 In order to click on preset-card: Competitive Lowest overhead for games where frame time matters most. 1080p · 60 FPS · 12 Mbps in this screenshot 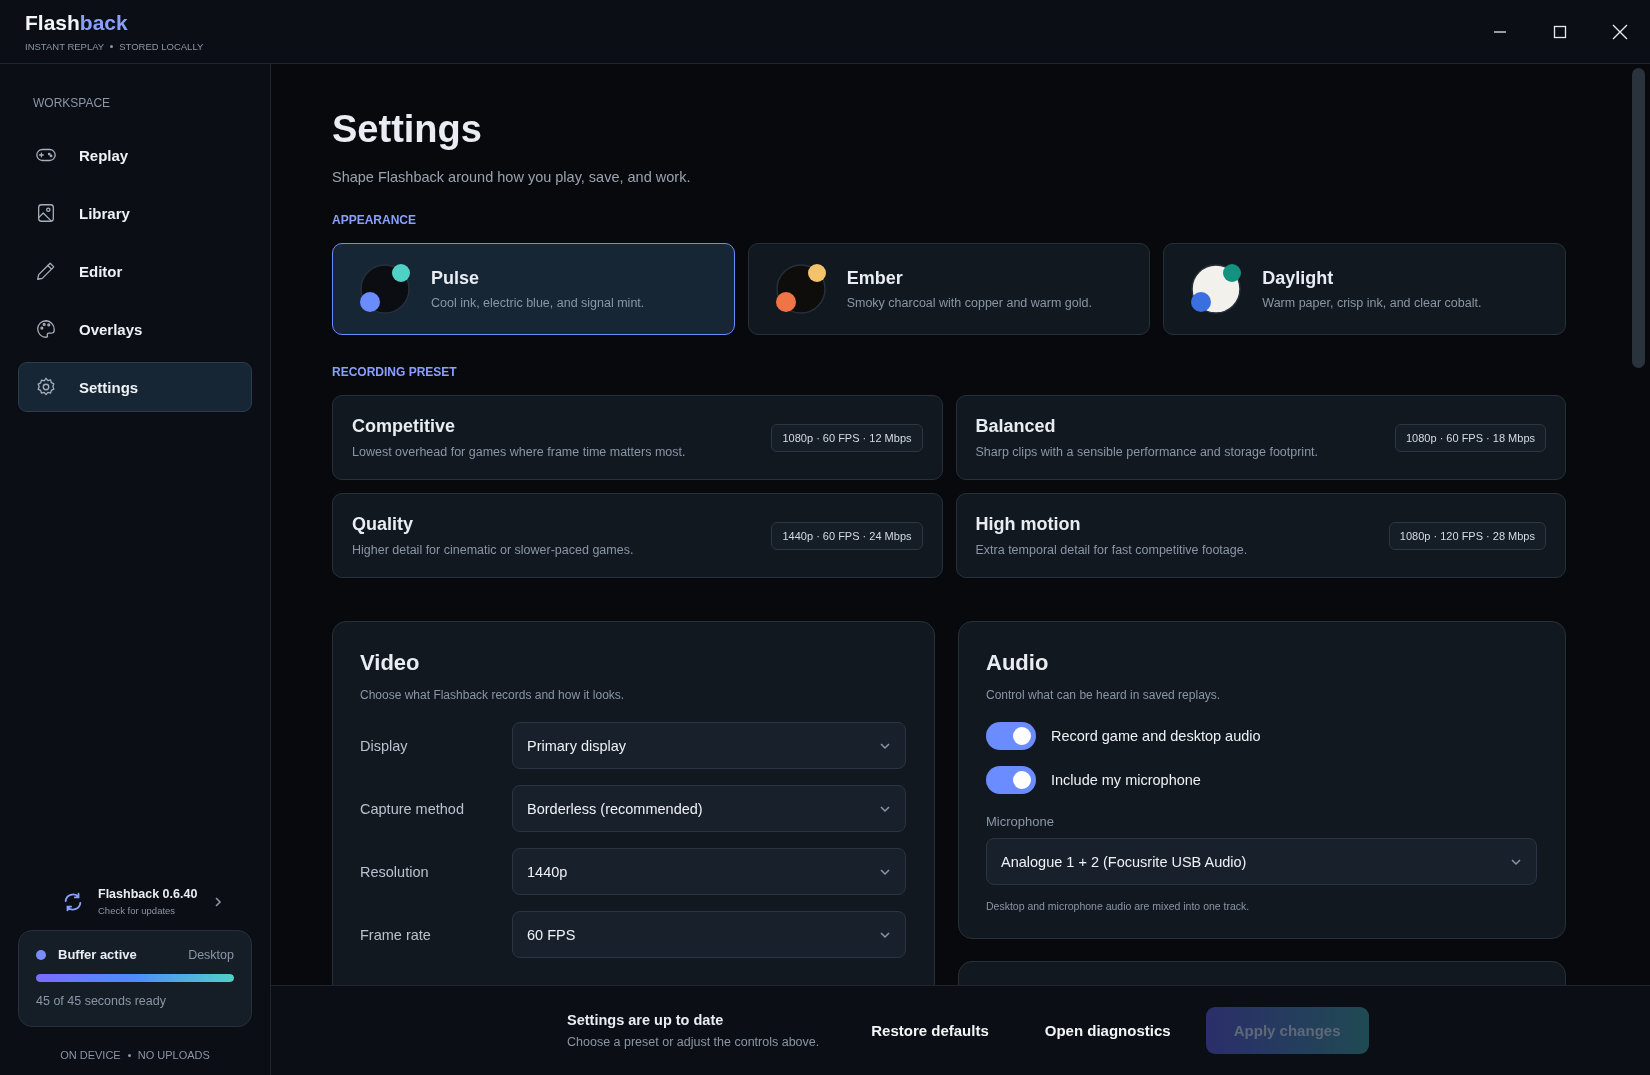, I will do `click(637, 437)`.